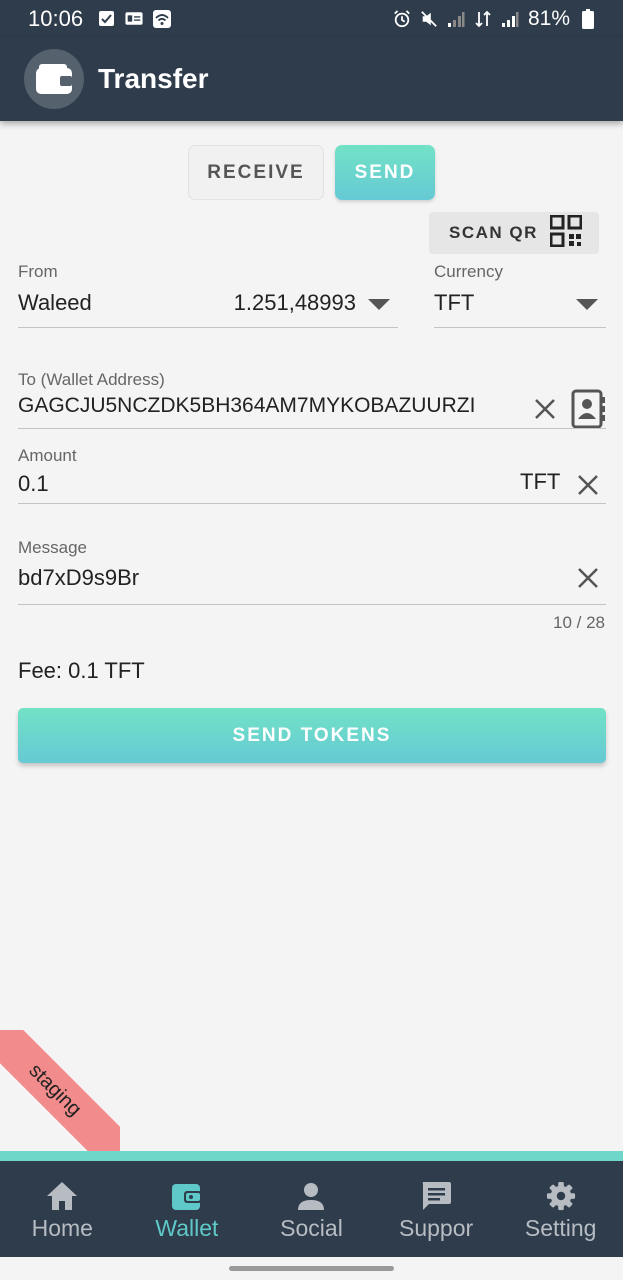 The image size is (623, 1280). Describe the element at coordinates (588, 578) in the screenshot. I see `clear-message-icon` at that location.